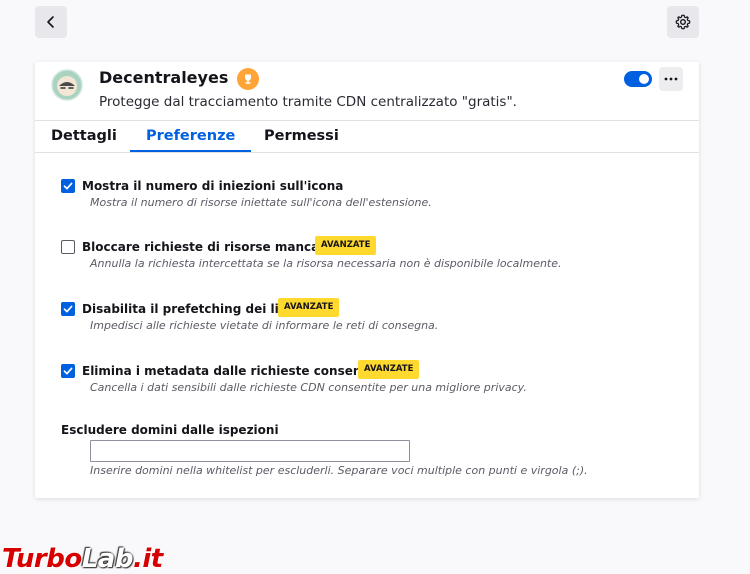 This screenshot has width=750, height=574. I want to click on gear-icon, so click(683, 22).